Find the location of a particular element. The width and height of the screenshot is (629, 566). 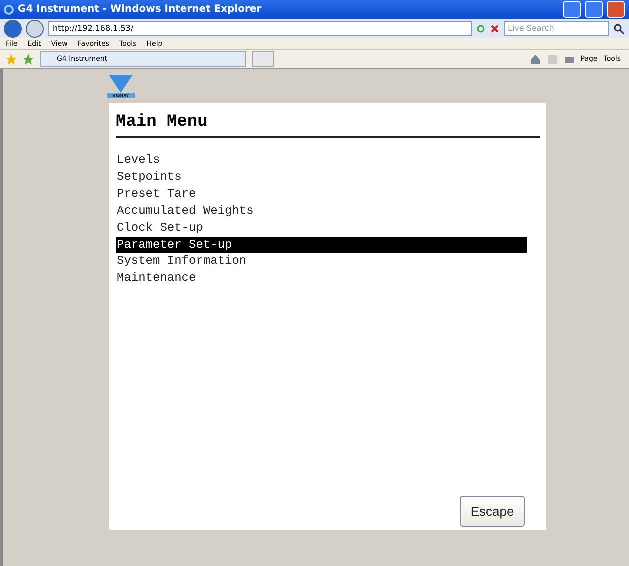

address-field: http://192.168.1.53/ is located at coordinates (260, 28).